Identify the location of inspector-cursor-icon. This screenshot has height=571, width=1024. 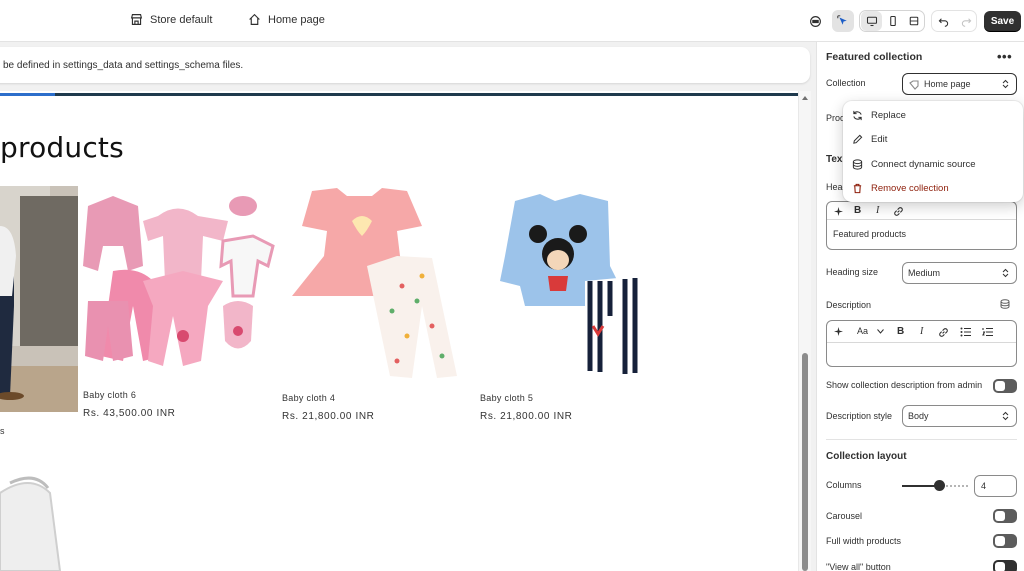
(841, 19).